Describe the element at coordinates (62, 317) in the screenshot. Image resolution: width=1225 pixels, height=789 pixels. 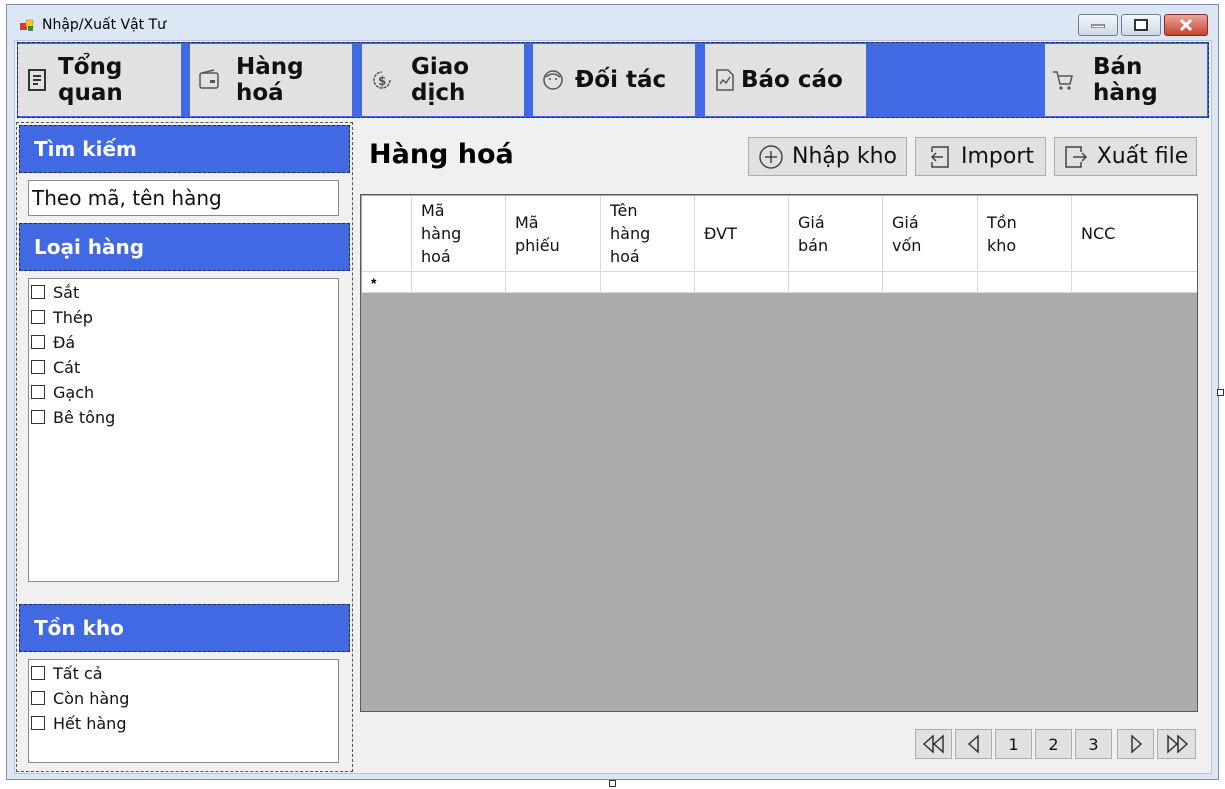
I see `category-option: Thép` at that location.